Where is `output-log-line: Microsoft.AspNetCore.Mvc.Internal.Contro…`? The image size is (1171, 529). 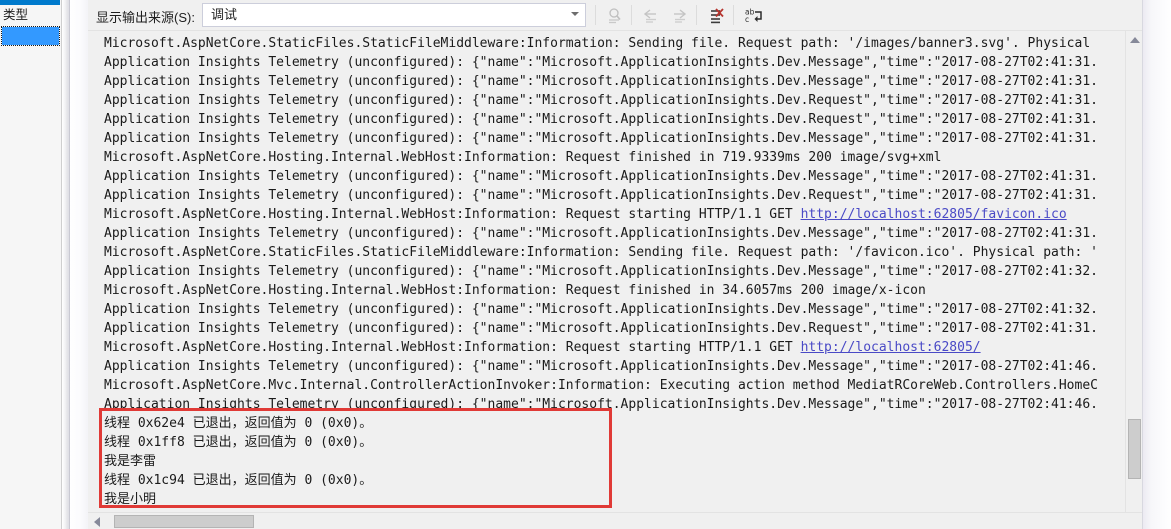 output-log-line: Microsoft.AspNetCore.Mvc.Internal.Contro… is located at coordinates (624, 385).